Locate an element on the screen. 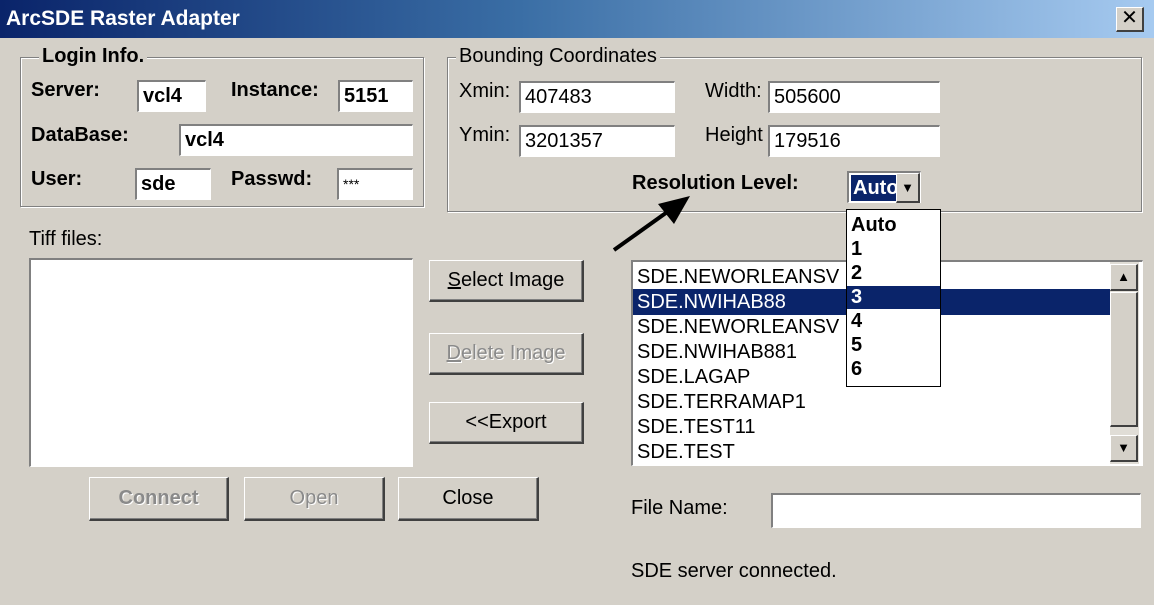 This screenshot has height=605, width=1154. scrollbar-thumb is located at coordinates (1124, 359).